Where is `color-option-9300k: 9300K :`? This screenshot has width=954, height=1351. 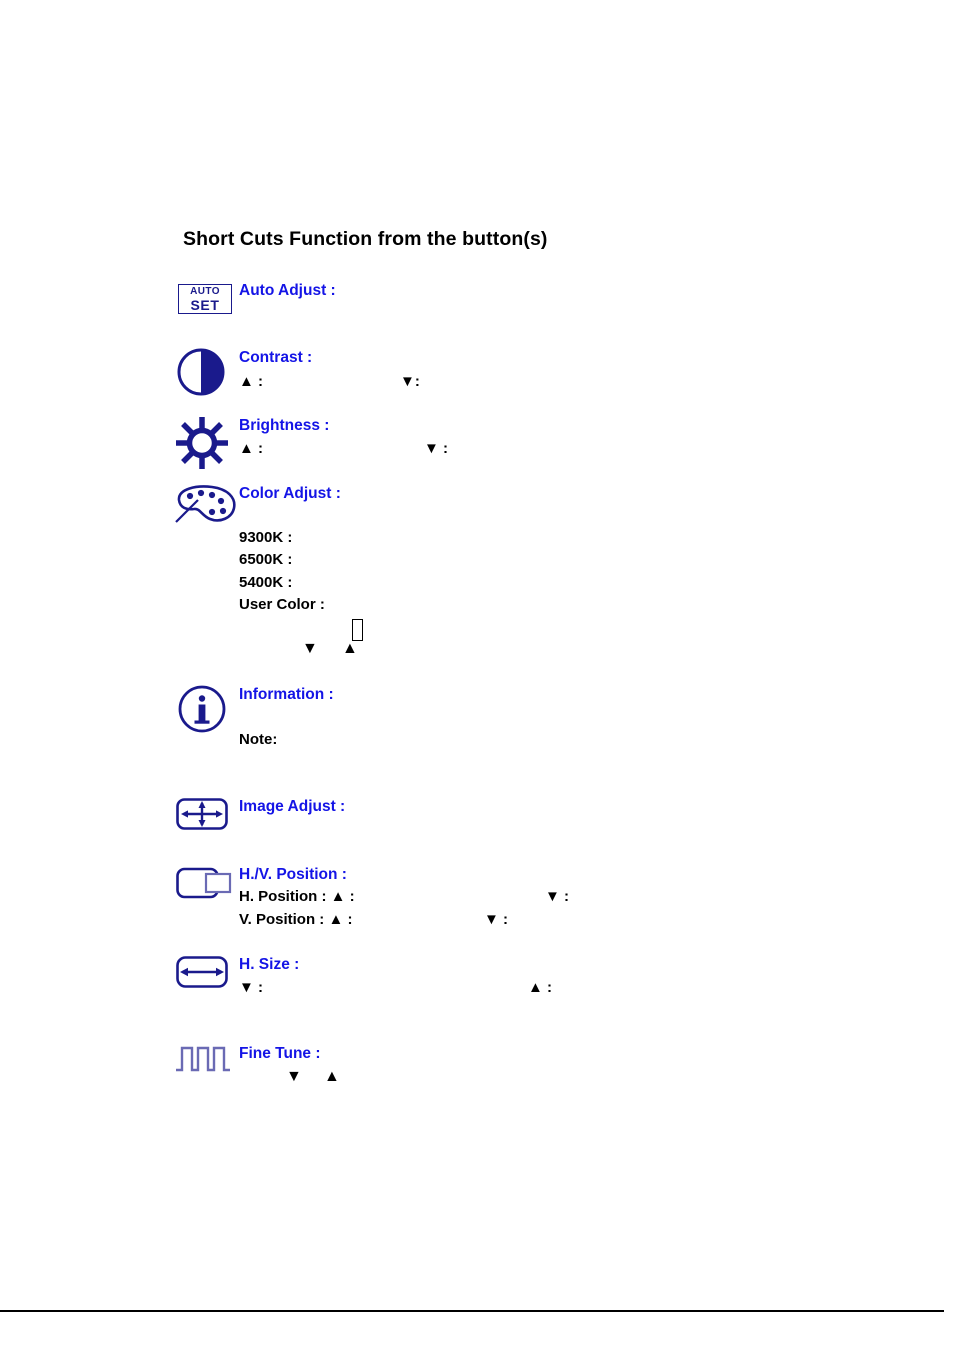 color-option-9300k: 9300K : is located at coordinates (265, 537).